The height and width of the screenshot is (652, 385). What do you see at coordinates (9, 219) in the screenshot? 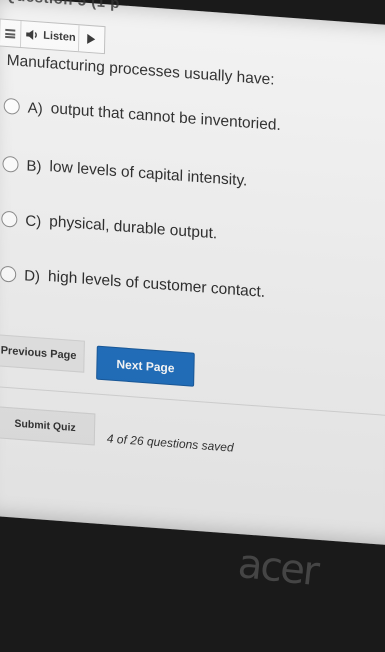
I see `radio-c` at bounding box center [9, 219].